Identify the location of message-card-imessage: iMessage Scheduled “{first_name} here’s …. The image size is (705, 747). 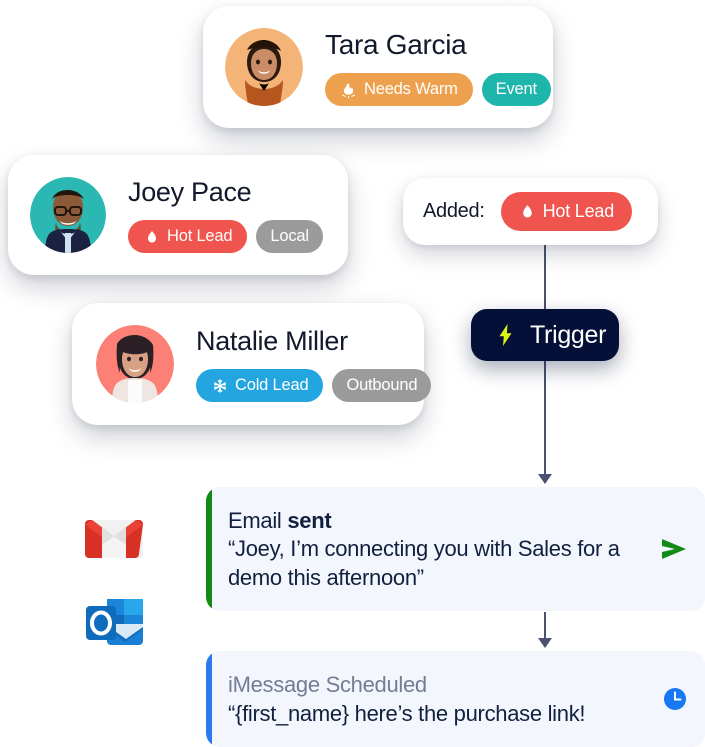
(455, 699).